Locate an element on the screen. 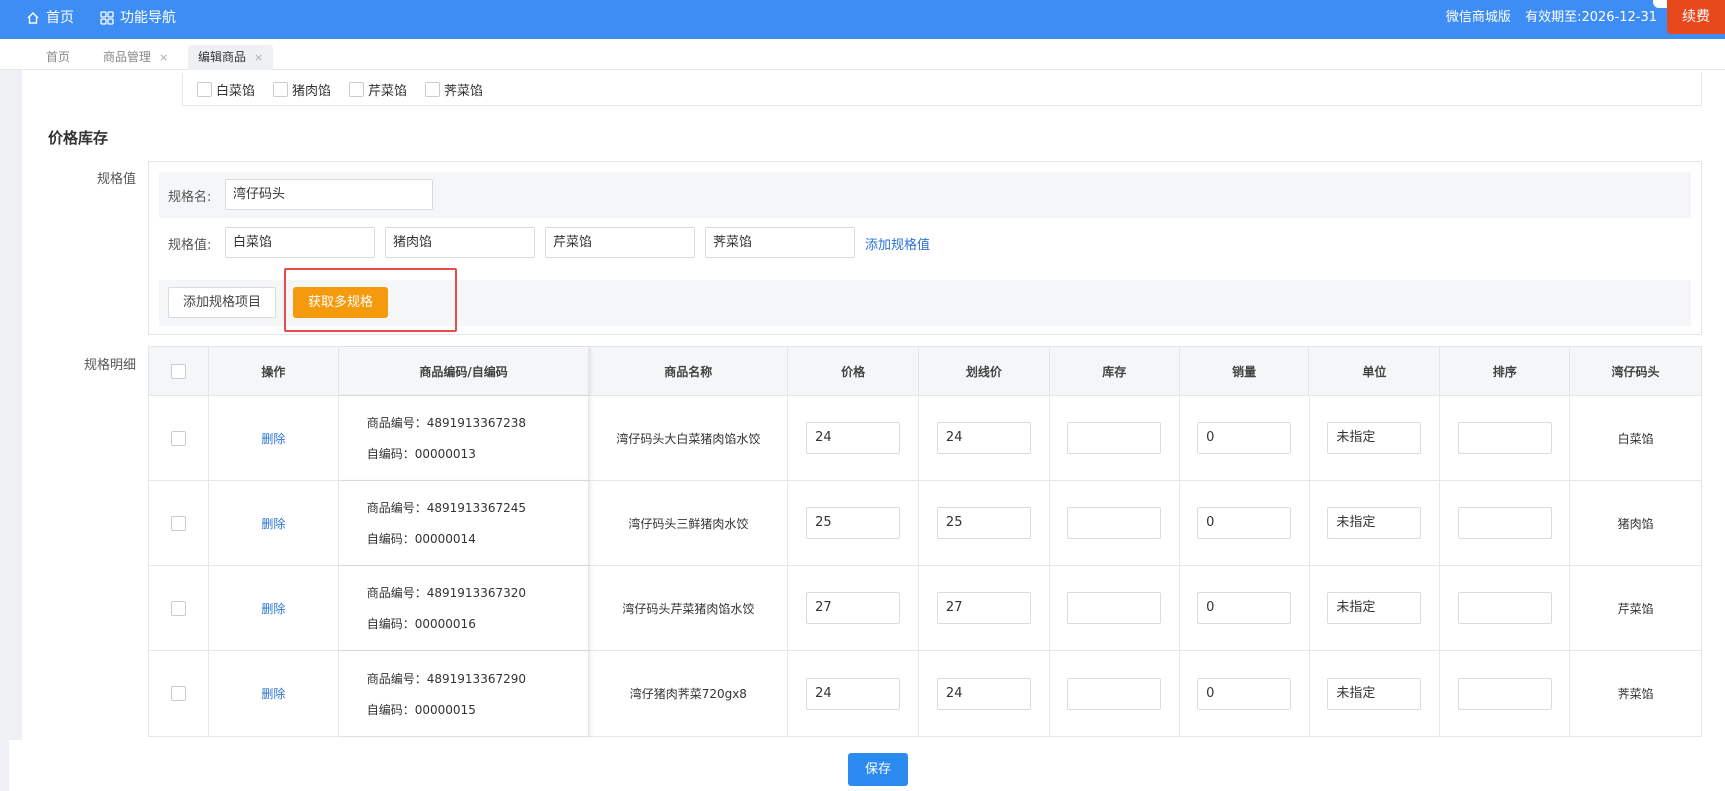  function-nav: 功能导航 is located at coordinates (138, 18).